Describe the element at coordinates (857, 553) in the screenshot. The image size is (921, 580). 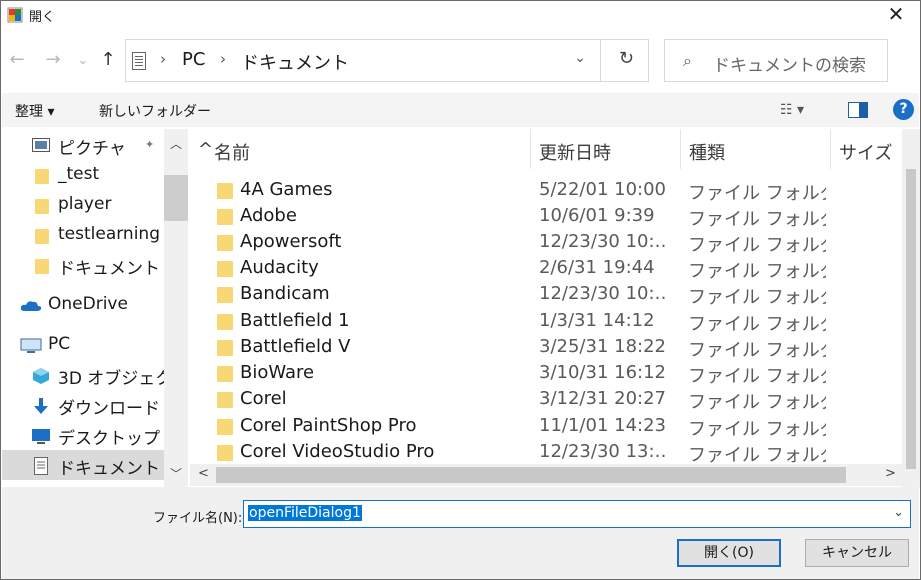
I see `cancel-button: キャンセル` at that location.